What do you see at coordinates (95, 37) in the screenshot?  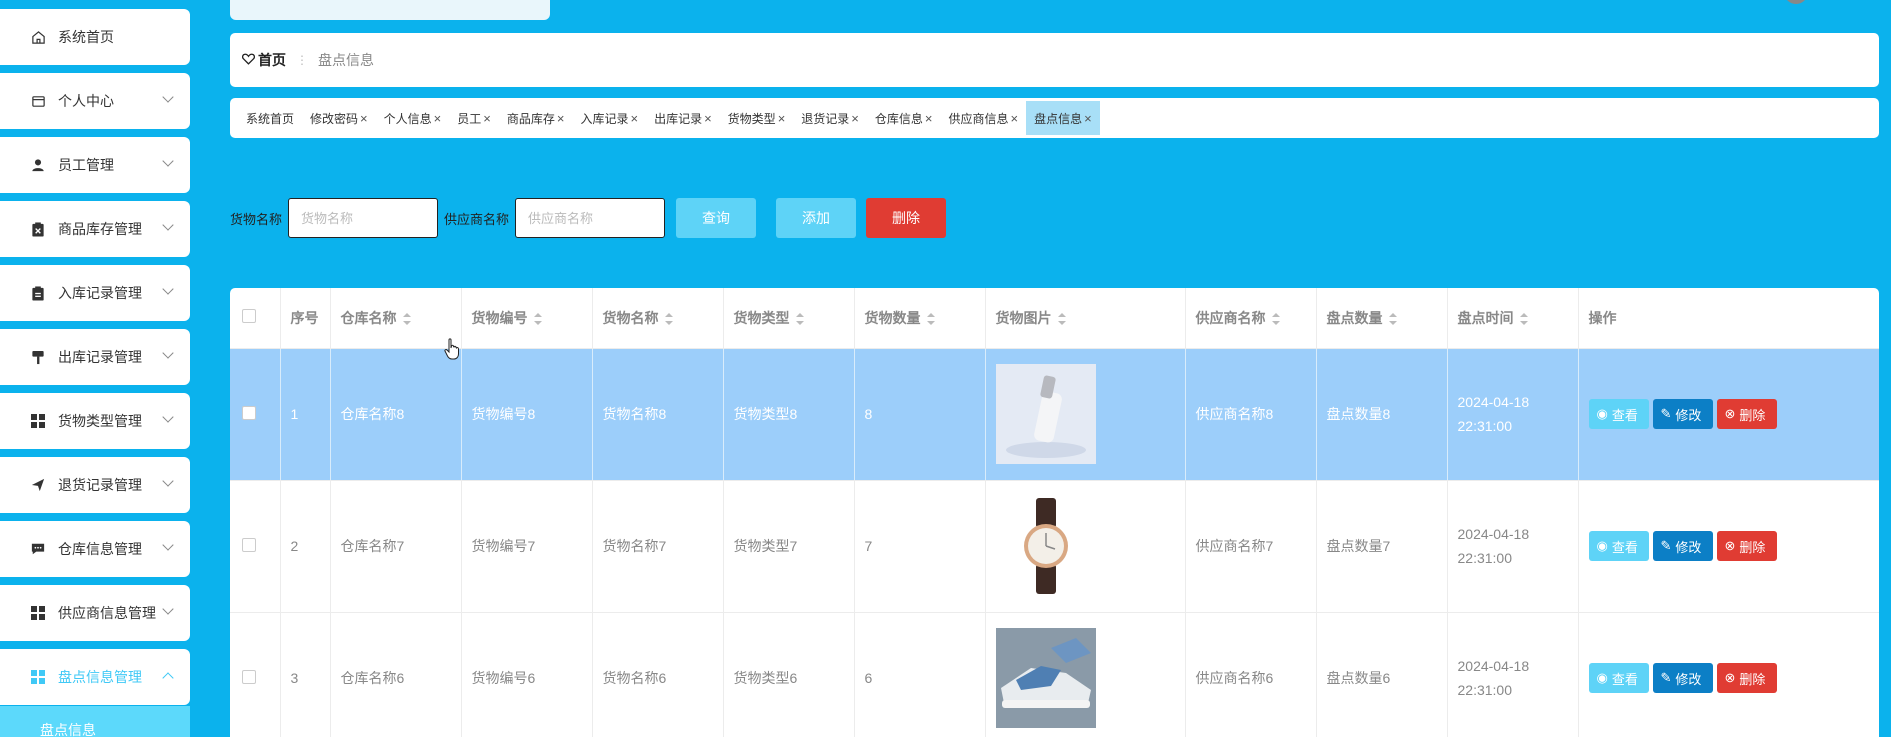 I see `sidebar-item-home: 系统首页` at bounding box center [95, 37].